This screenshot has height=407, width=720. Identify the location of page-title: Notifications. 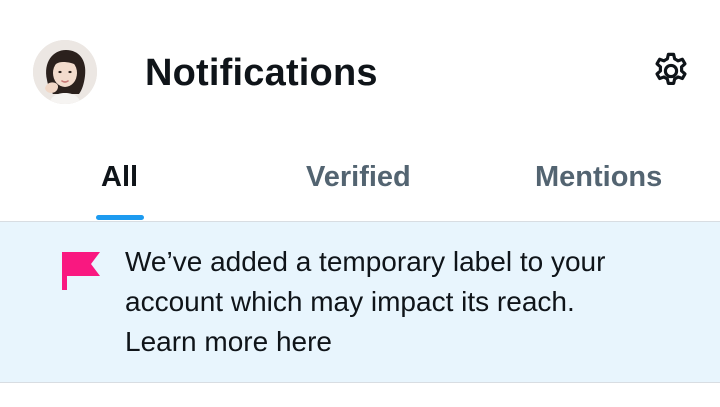
(261, 73).